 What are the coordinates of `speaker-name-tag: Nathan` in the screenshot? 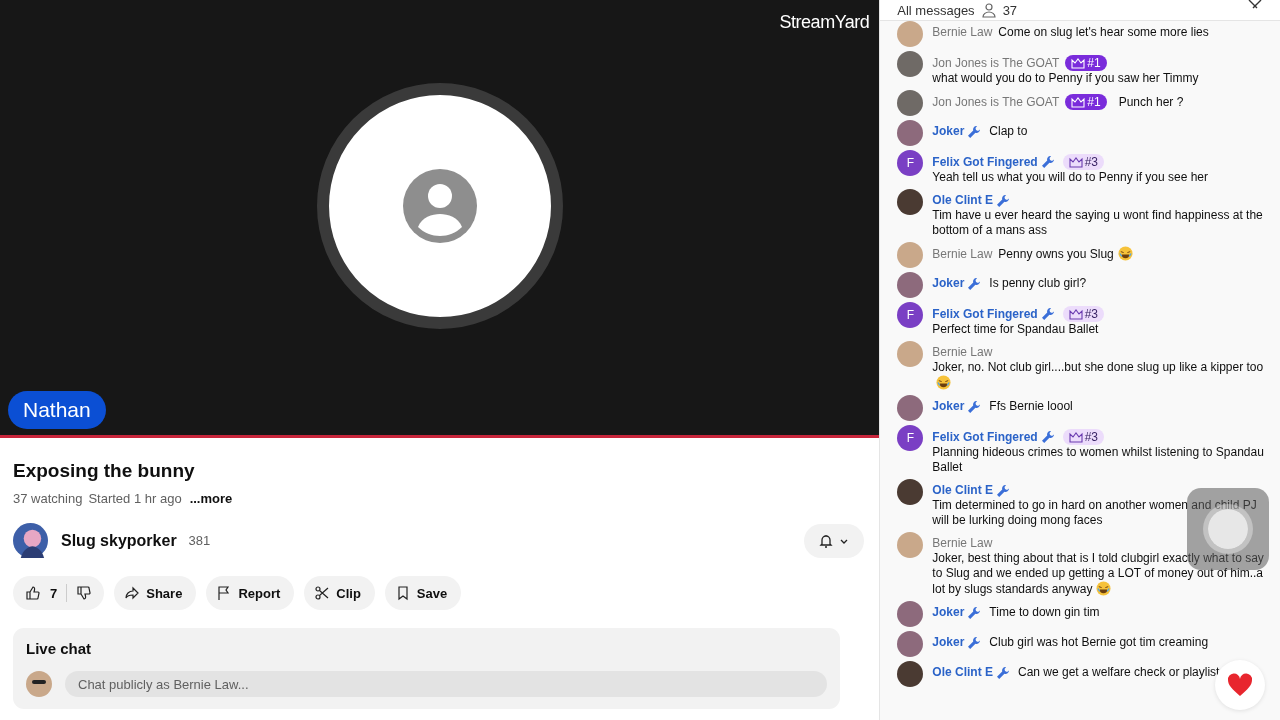 It's located at (57, 410).